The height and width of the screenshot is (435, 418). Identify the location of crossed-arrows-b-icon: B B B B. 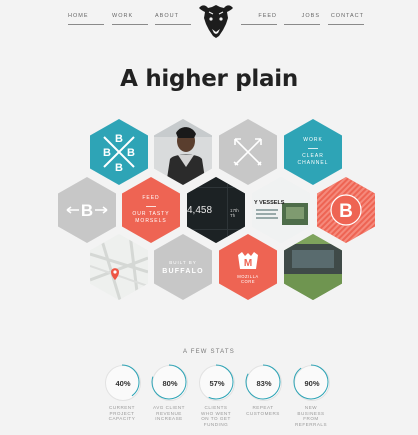
(119, 153).